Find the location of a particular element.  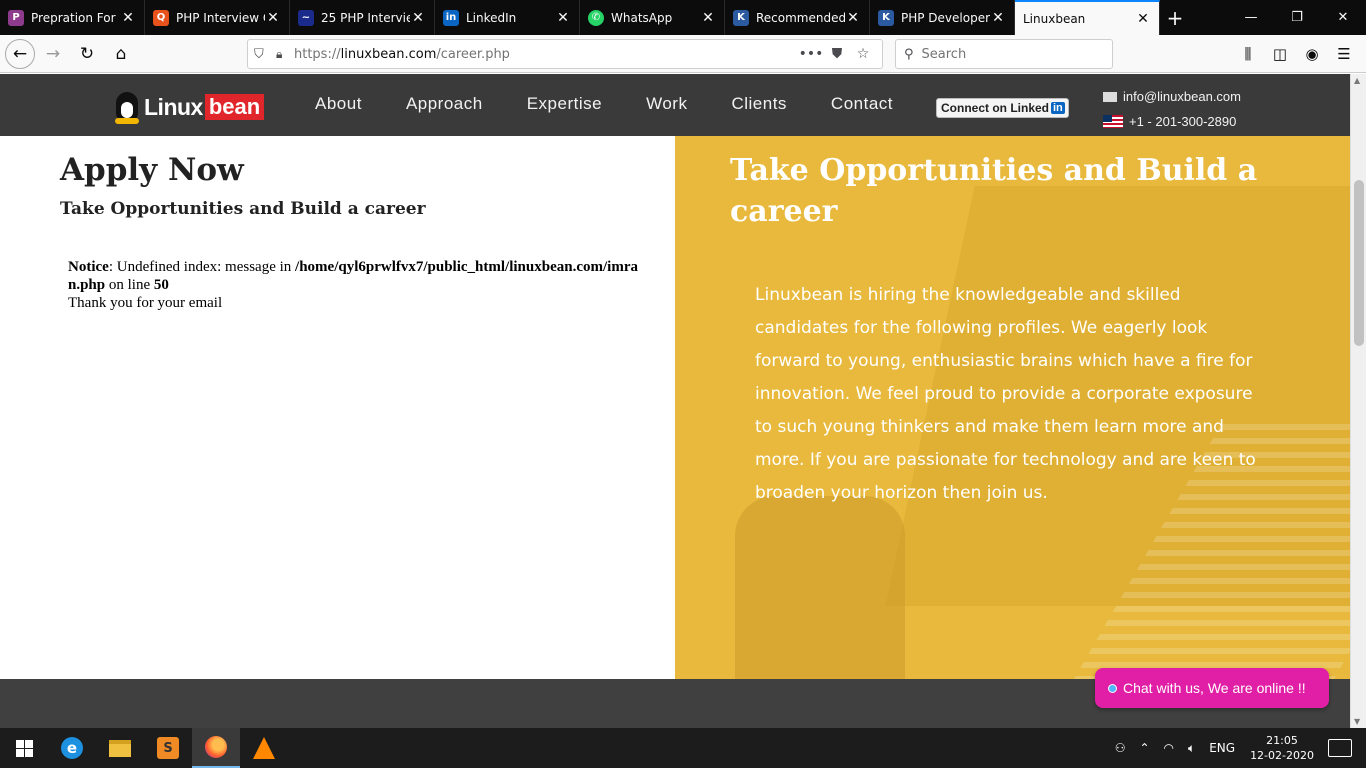

scrollbar-thumb is located at coordinates (1359, 263).